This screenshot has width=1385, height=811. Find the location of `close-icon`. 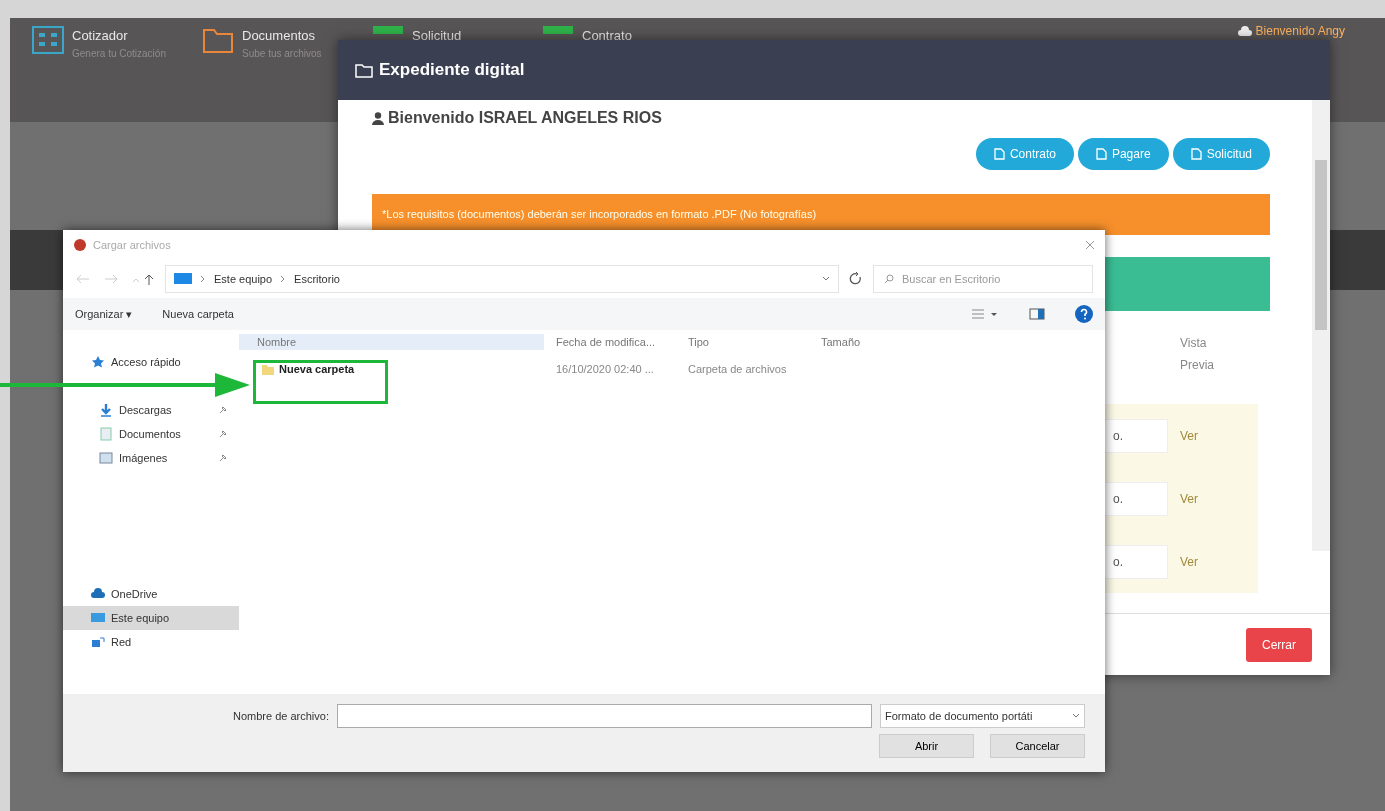

close-icon is located at coordinates (1090, 245).